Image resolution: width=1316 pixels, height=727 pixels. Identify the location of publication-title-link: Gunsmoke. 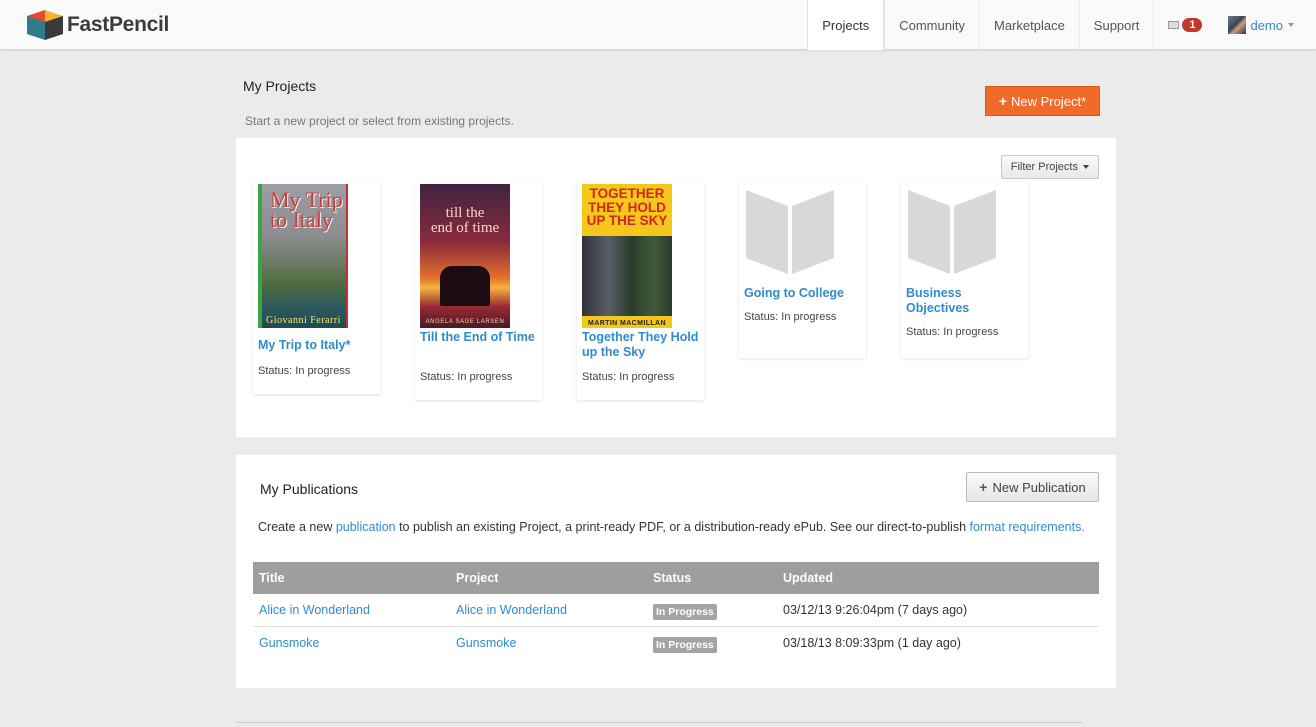
(289, 643).